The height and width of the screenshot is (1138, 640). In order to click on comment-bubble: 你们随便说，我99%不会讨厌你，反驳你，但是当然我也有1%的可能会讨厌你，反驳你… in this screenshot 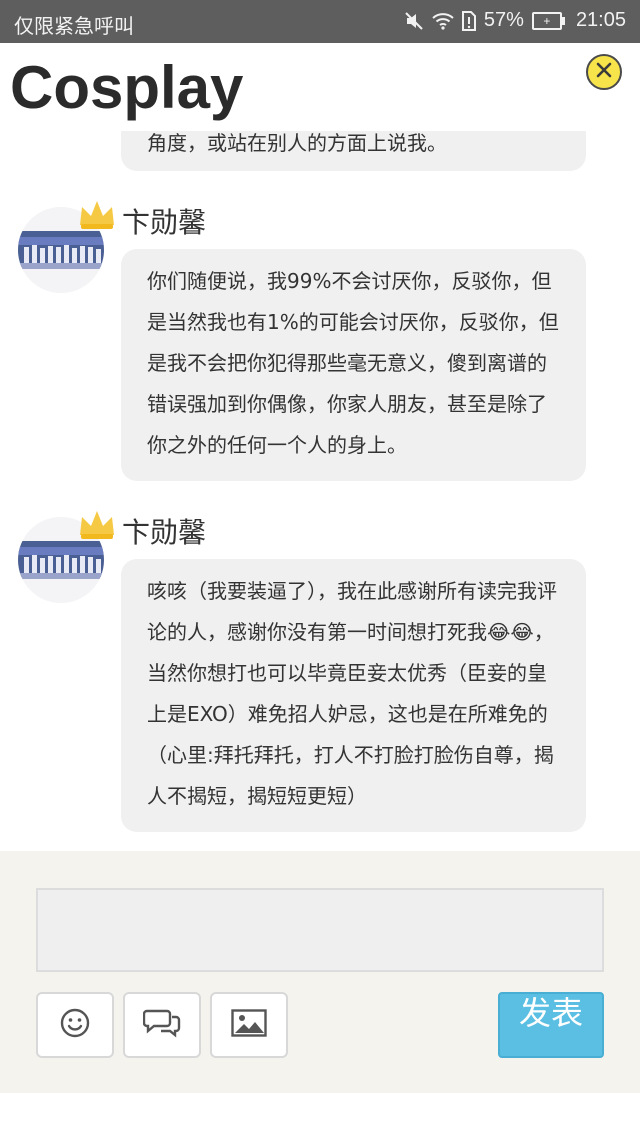, I will do `click(353, 365)`.